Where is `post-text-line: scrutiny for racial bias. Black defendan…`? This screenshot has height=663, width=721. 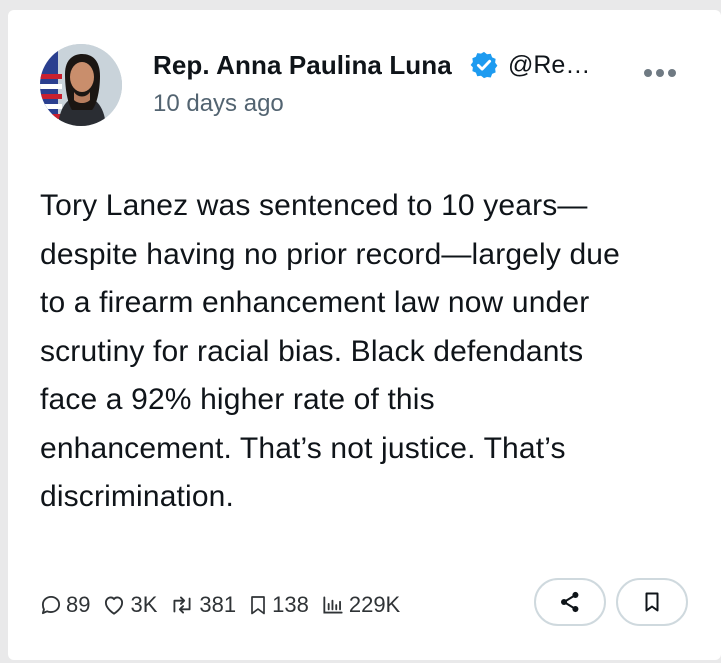
post-text-line: scrutiny for racial bias. Black defendan… is located at coordinates (312, 351).